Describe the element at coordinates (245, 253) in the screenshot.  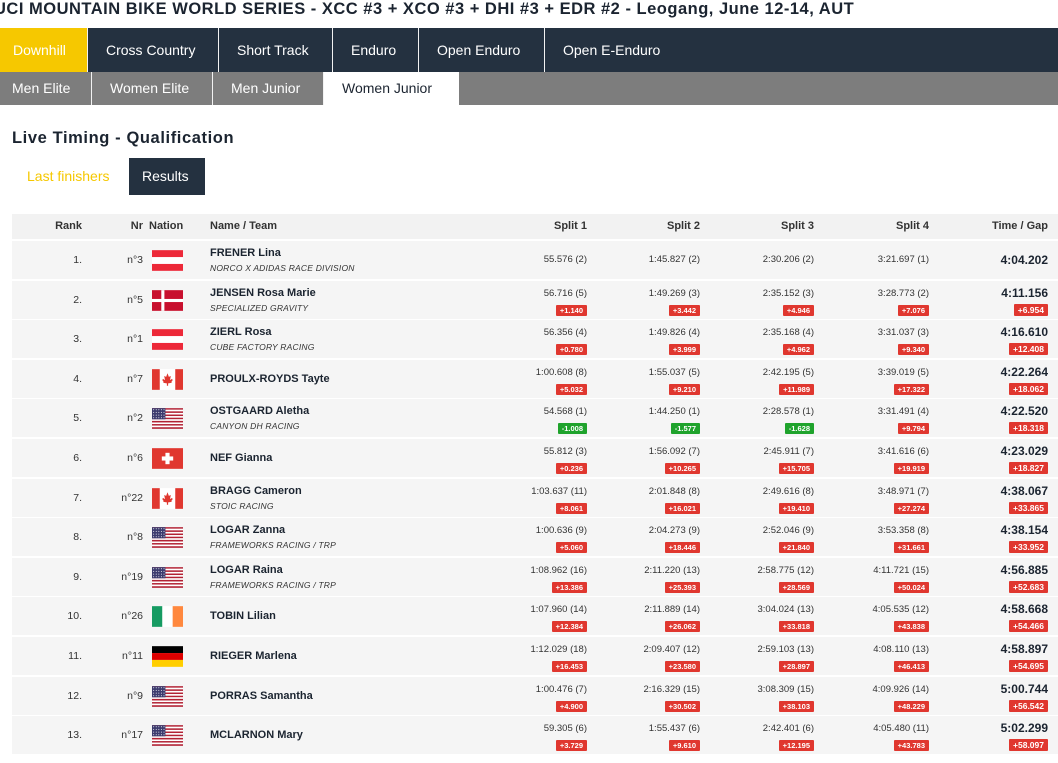
I see `rider-name: FRENER Lina` at that location.